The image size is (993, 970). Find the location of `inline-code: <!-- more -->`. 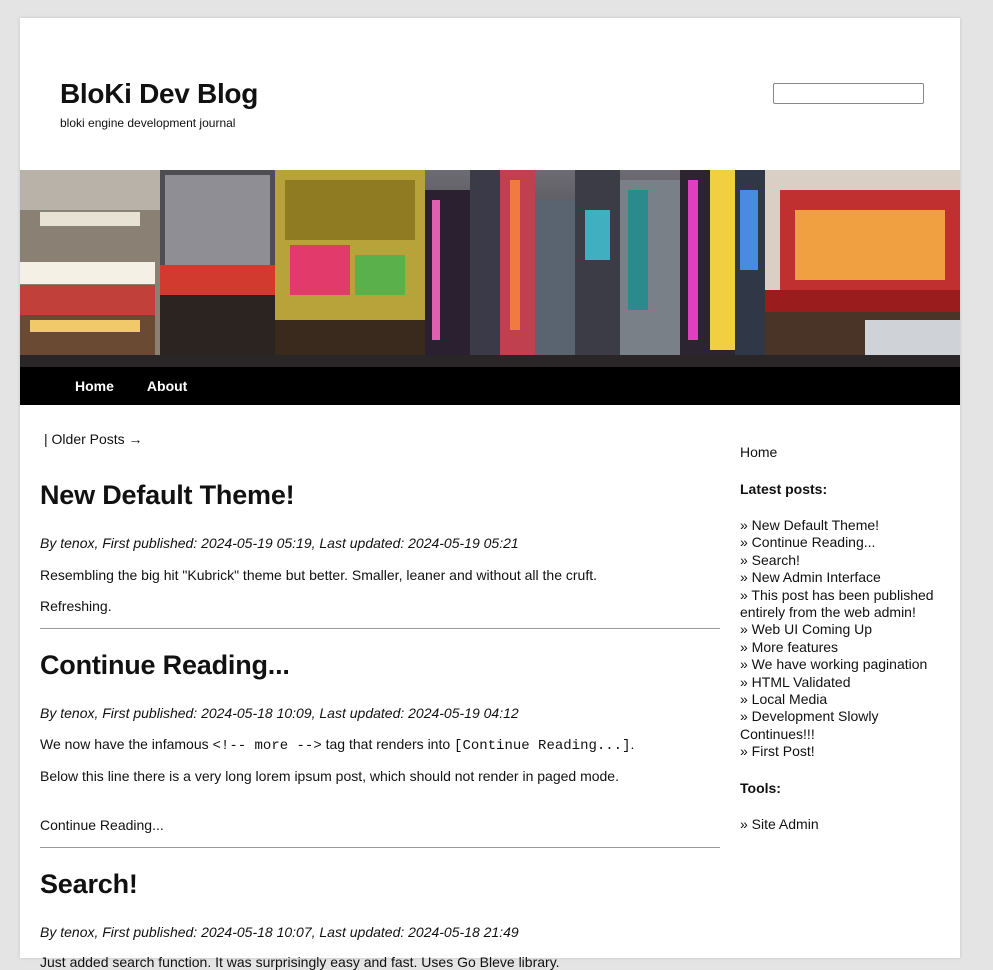

inline-code: <!-- more --> is located at coordinates (267, 746).